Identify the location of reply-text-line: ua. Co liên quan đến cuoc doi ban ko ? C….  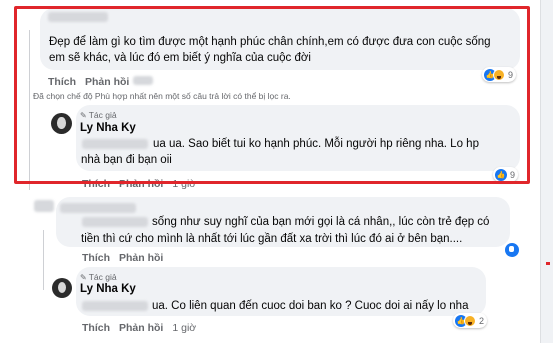
(310, 306).